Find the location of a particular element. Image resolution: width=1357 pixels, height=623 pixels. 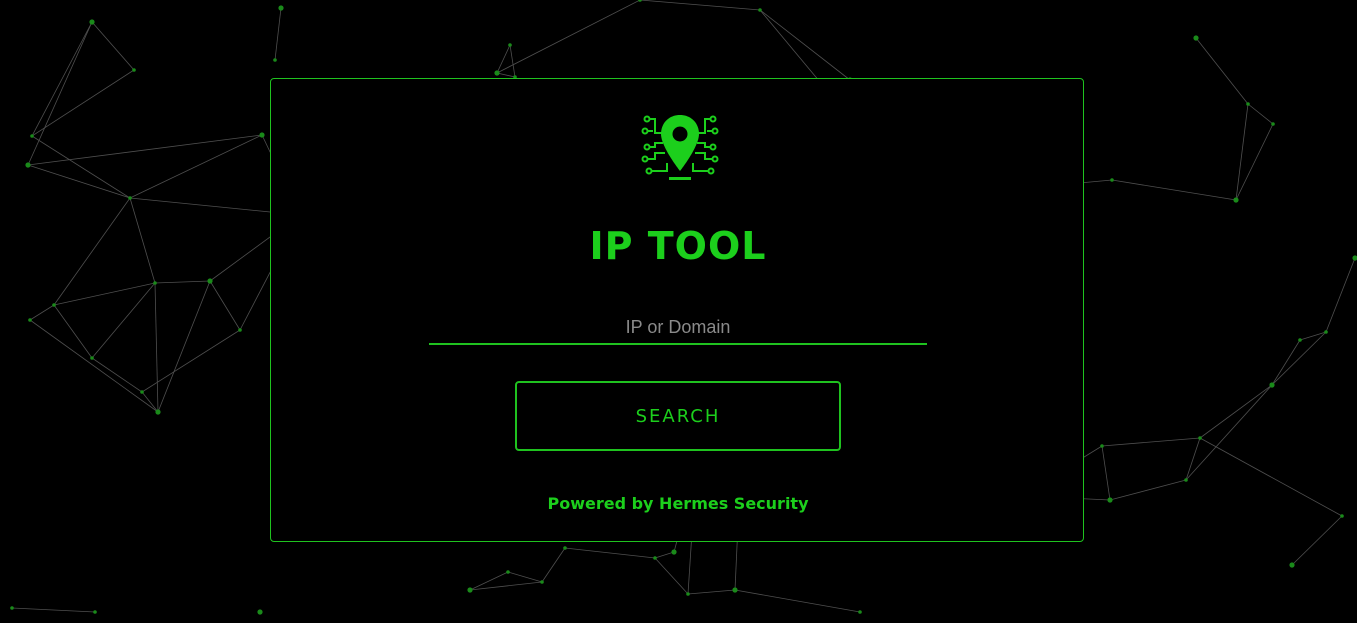

page-title: IP TOOL is located at coordinates (678, 246).